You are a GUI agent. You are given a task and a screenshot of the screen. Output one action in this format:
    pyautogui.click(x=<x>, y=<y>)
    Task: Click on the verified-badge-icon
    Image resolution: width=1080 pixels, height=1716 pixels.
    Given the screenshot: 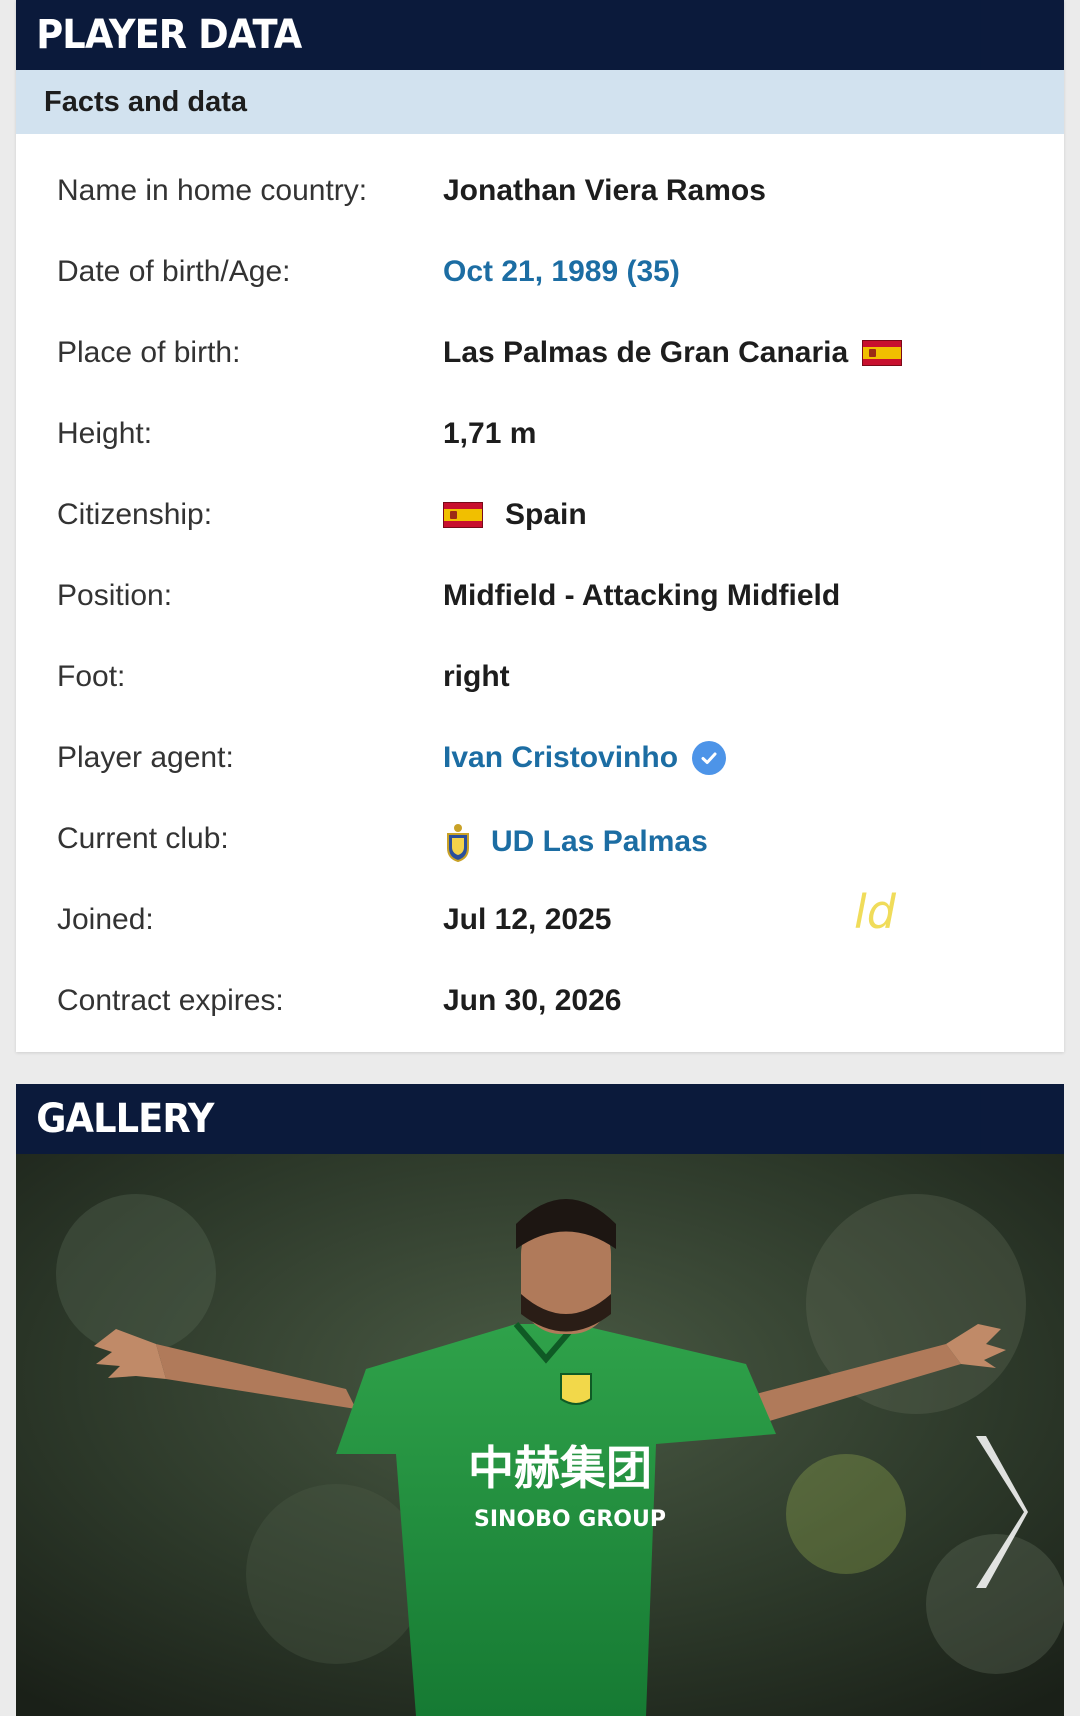 What is the action you would take?
    pyautogui.click(x=709, y=758)
    